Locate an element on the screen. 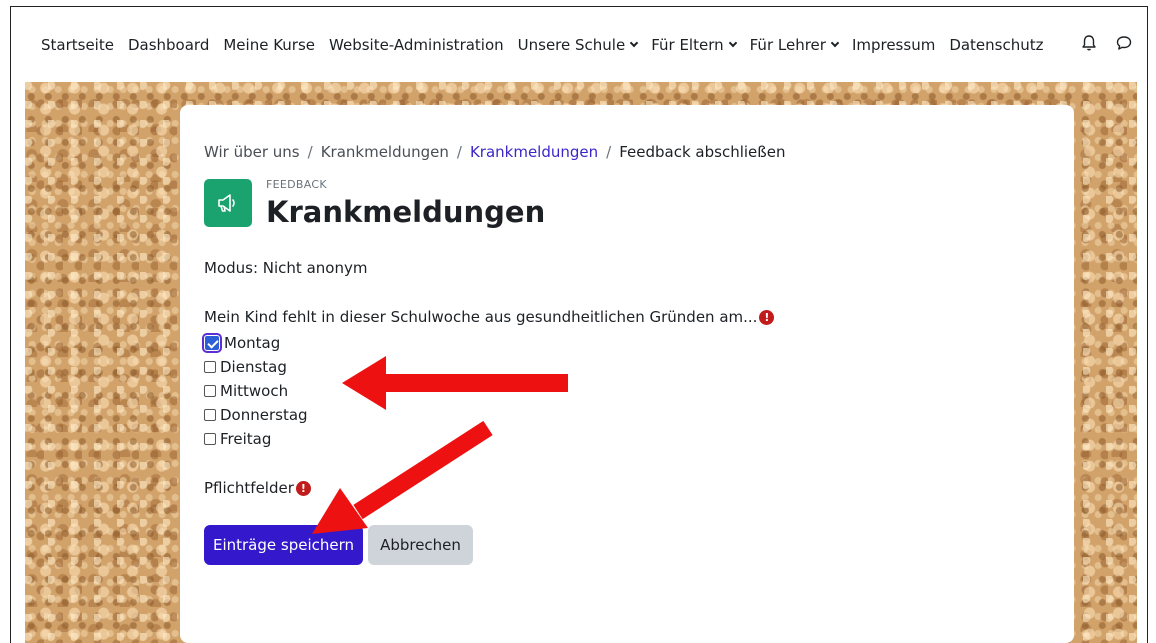 Image resolution: width=1156 pixels, height=643 pixels. mode-text: Modus: Nicht anonym is located at coordinates (286, 268).